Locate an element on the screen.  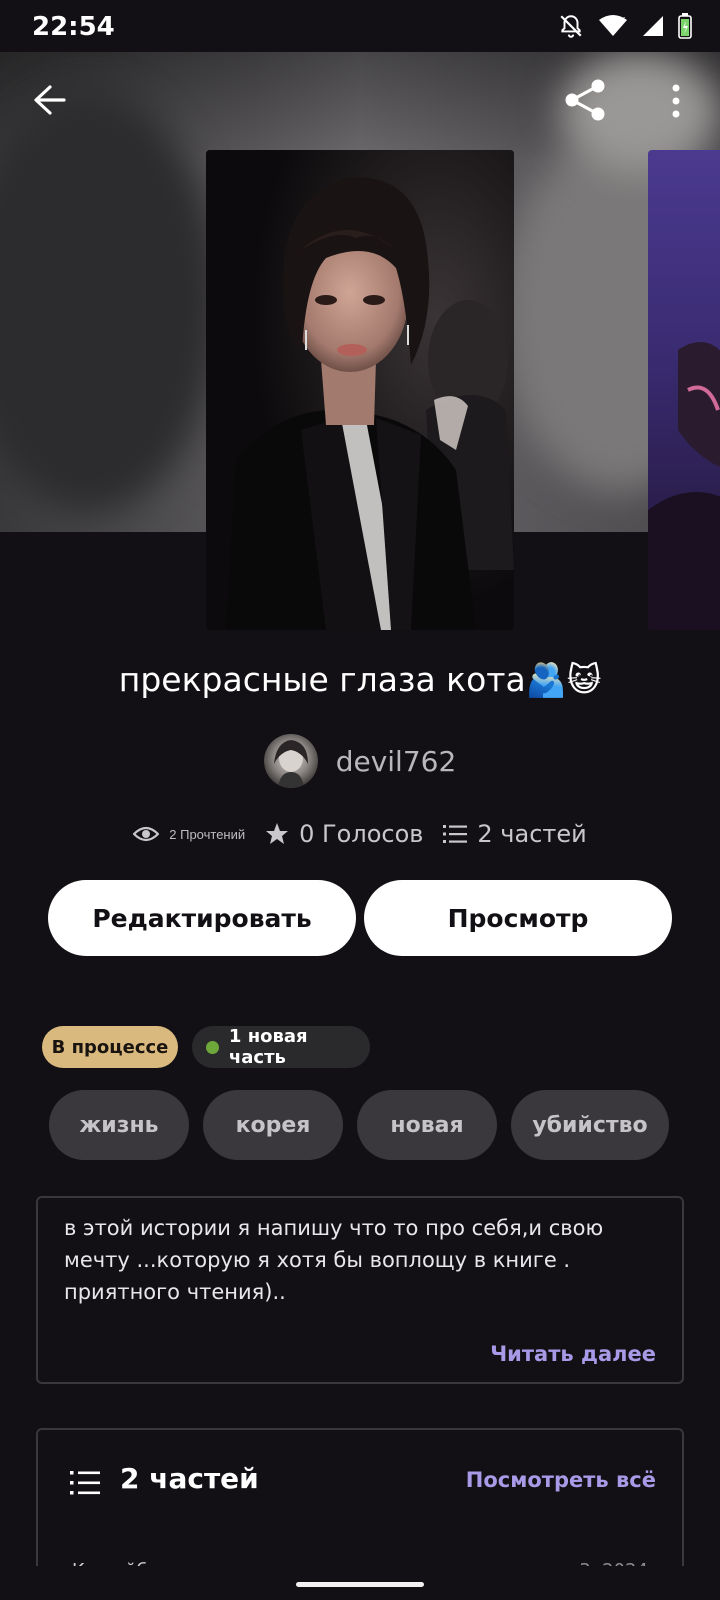
parts-stat: 2 частей is located at coordinates (515, 834).